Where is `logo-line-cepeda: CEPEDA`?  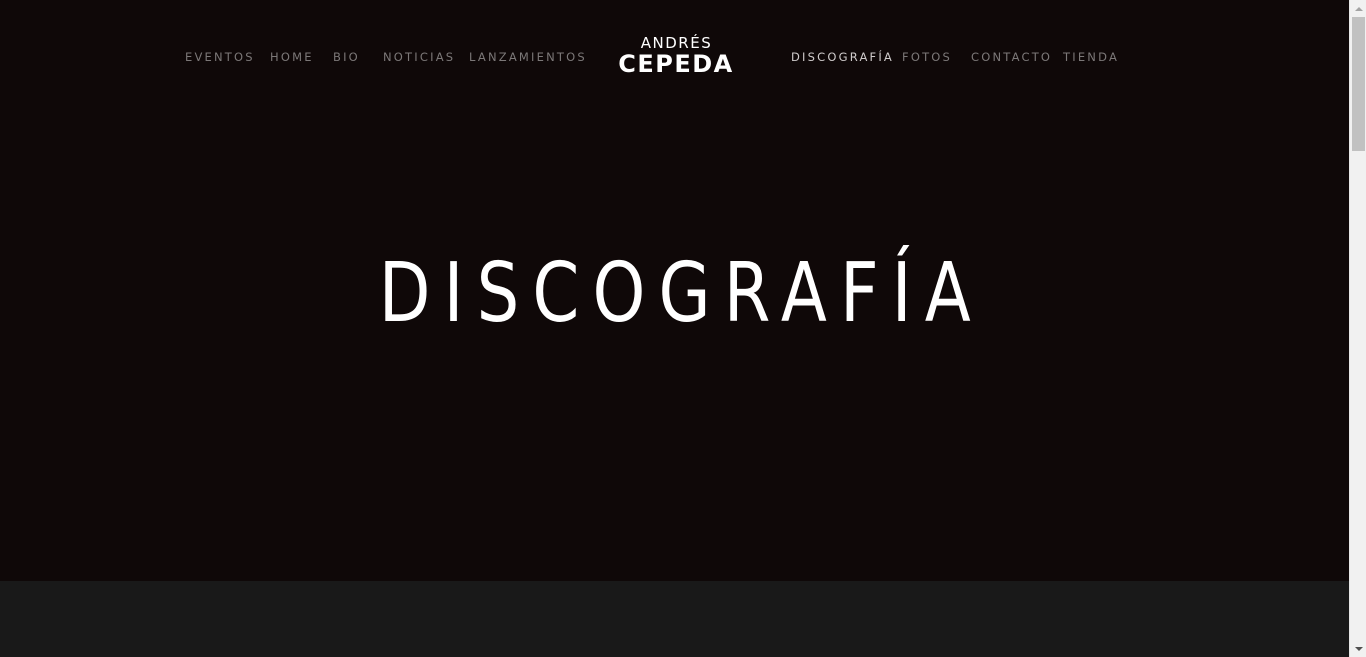 logo-line-cepeda: CEPEDA is located at coordinates (676, 64).